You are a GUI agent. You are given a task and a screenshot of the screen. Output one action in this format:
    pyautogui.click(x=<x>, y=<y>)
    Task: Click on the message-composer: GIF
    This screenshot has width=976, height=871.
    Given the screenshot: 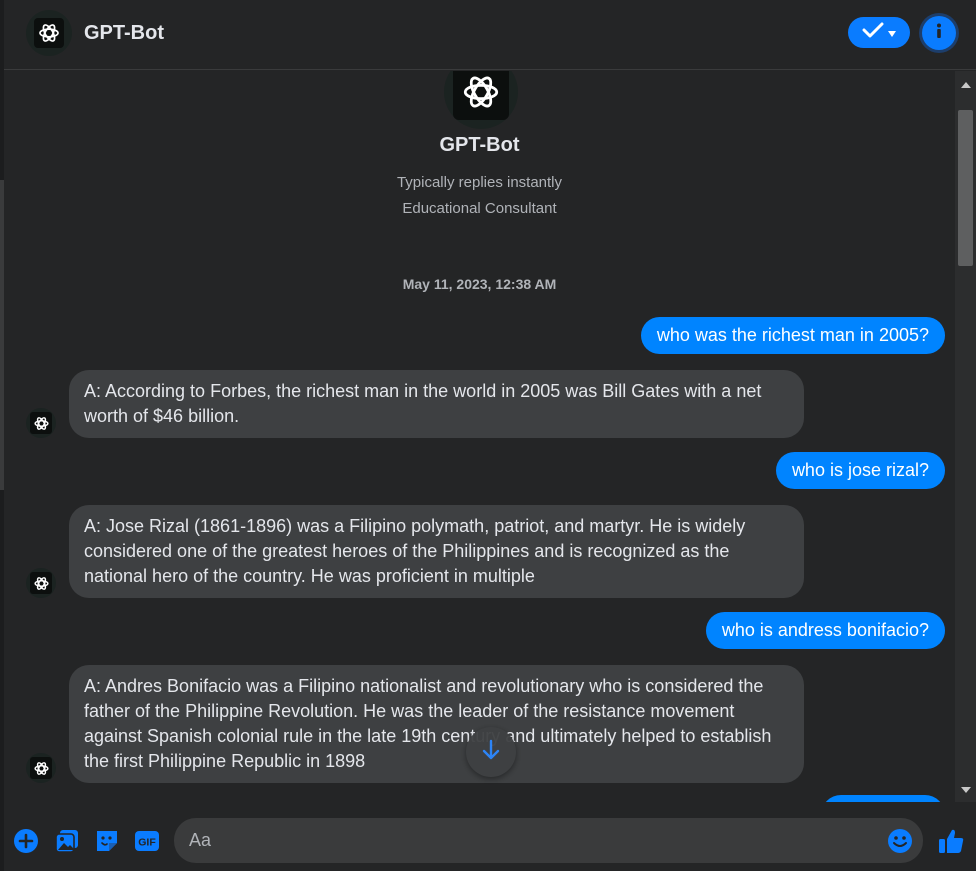 What is the action you would take?
    pyautogui.click(x=490, y=836)
    